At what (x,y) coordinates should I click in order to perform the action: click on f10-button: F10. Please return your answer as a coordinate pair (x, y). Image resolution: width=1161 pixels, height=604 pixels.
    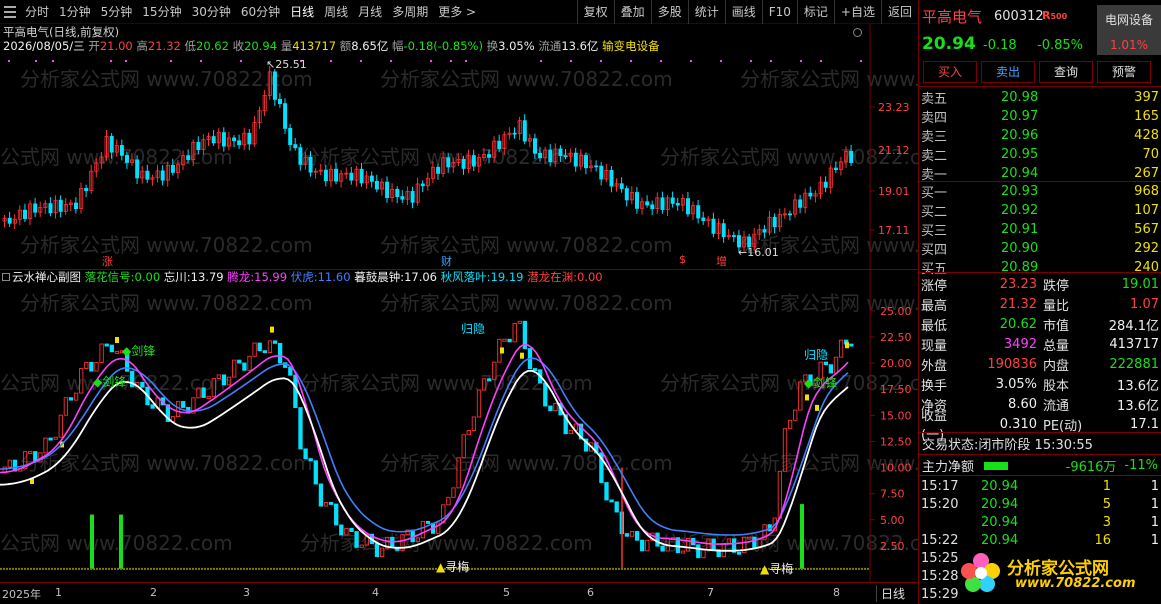
    Looking at the image, I should click on (779, 12).